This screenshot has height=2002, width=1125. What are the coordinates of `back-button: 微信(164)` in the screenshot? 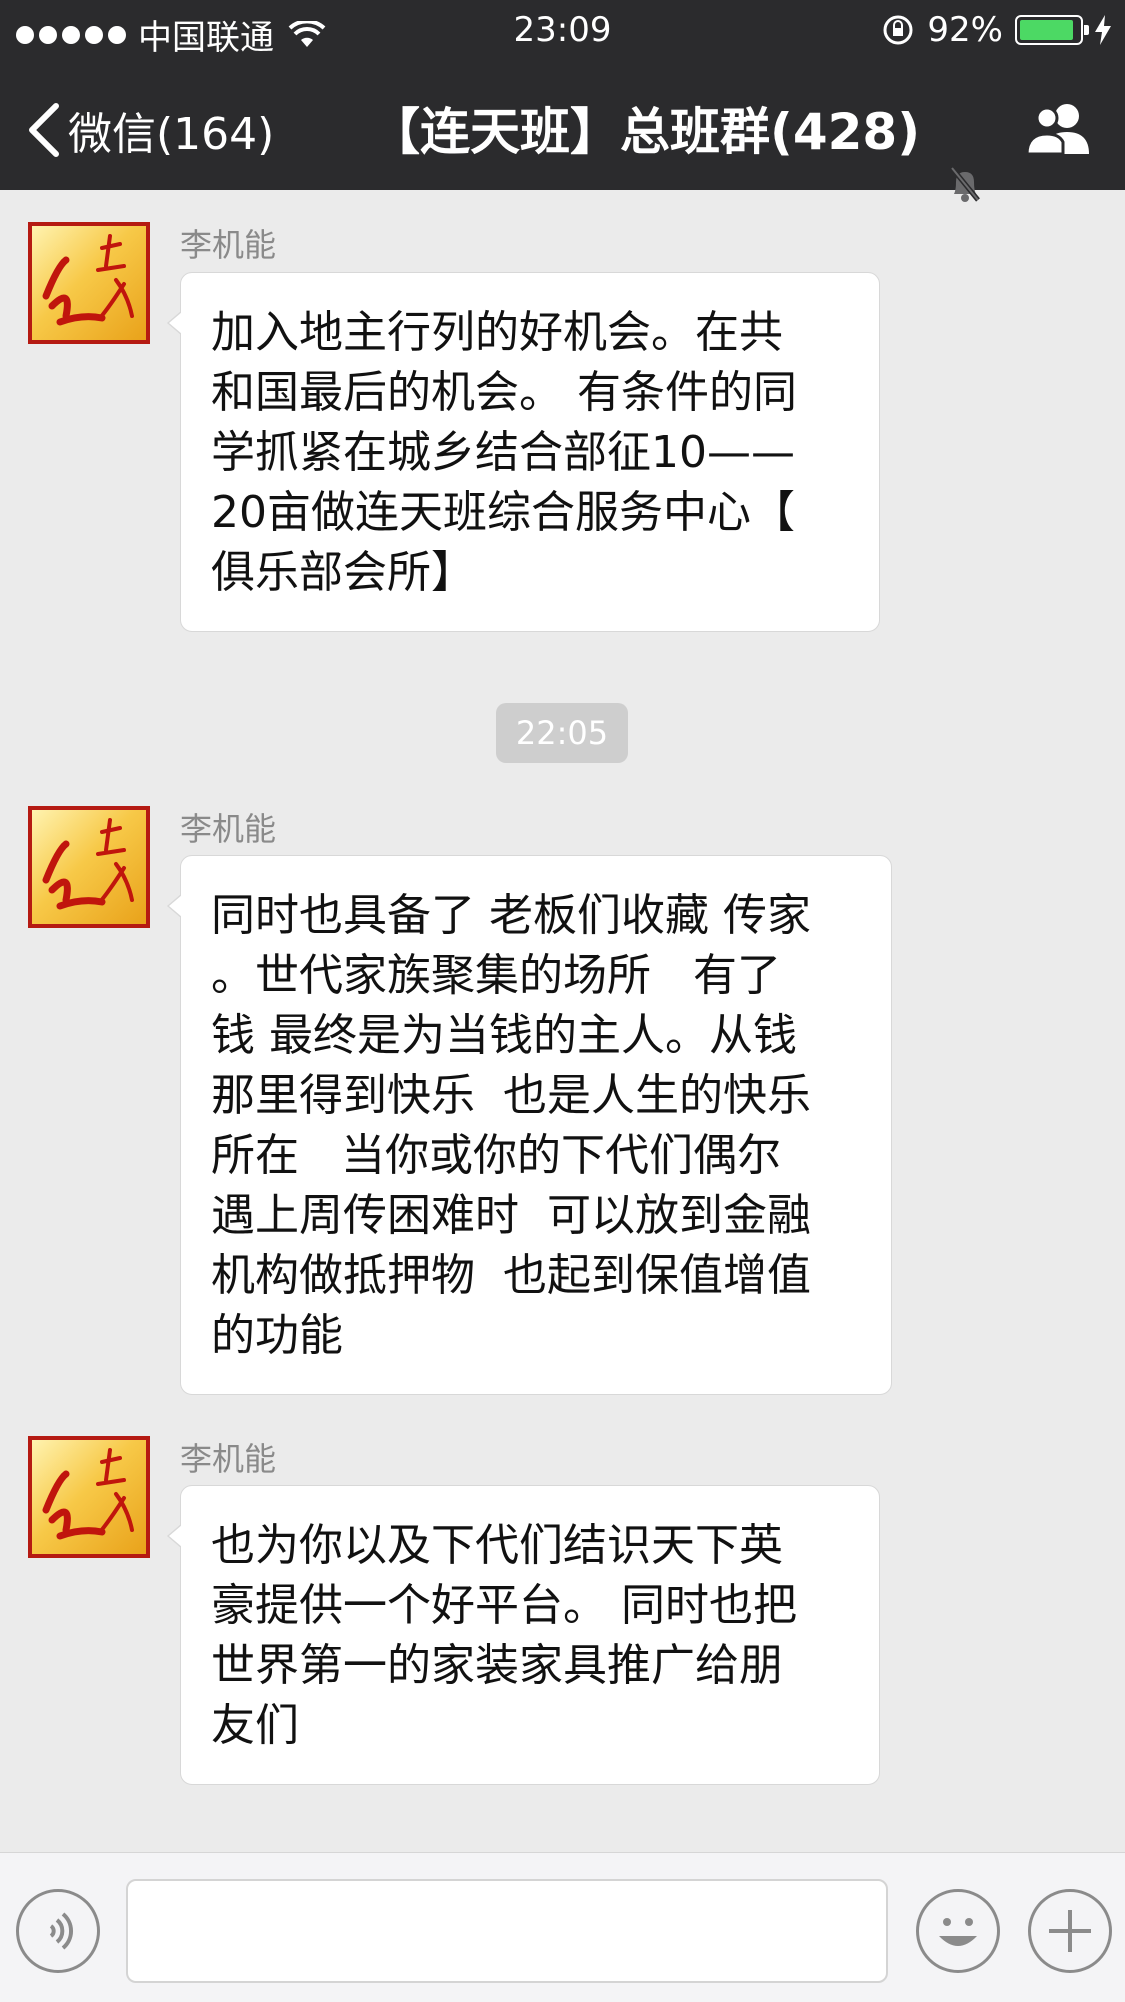 It's located at (150, 130).